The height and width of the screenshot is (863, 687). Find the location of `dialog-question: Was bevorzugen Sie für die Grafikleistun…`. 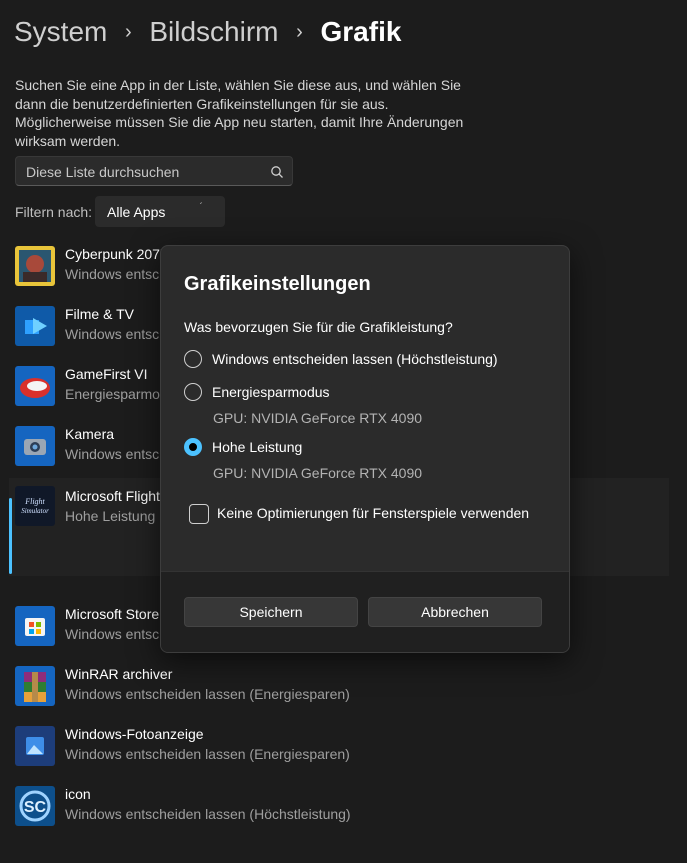

dialog-question: Was bevorzugen Sie für die Grafikleistun… is located at coordinates (318, 327).